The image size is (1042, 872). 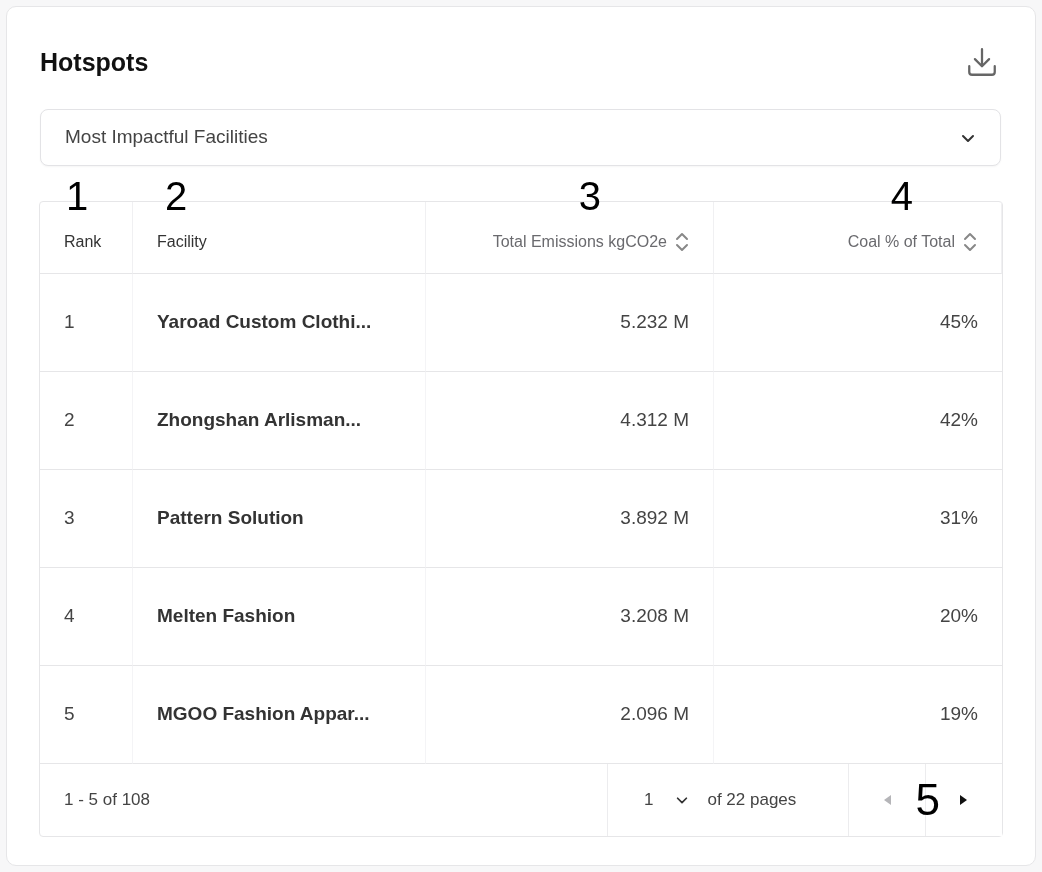 I want to click on table-cell: 3, so click(x=86, y=519).